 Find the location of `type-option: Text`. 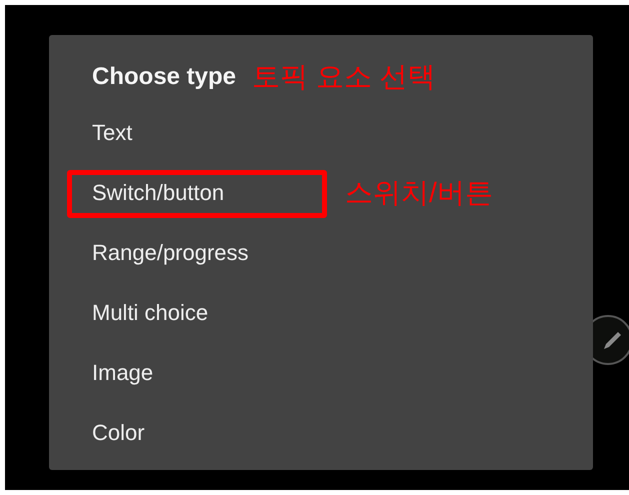

type-option: Text is located at coordinates (112, 133).